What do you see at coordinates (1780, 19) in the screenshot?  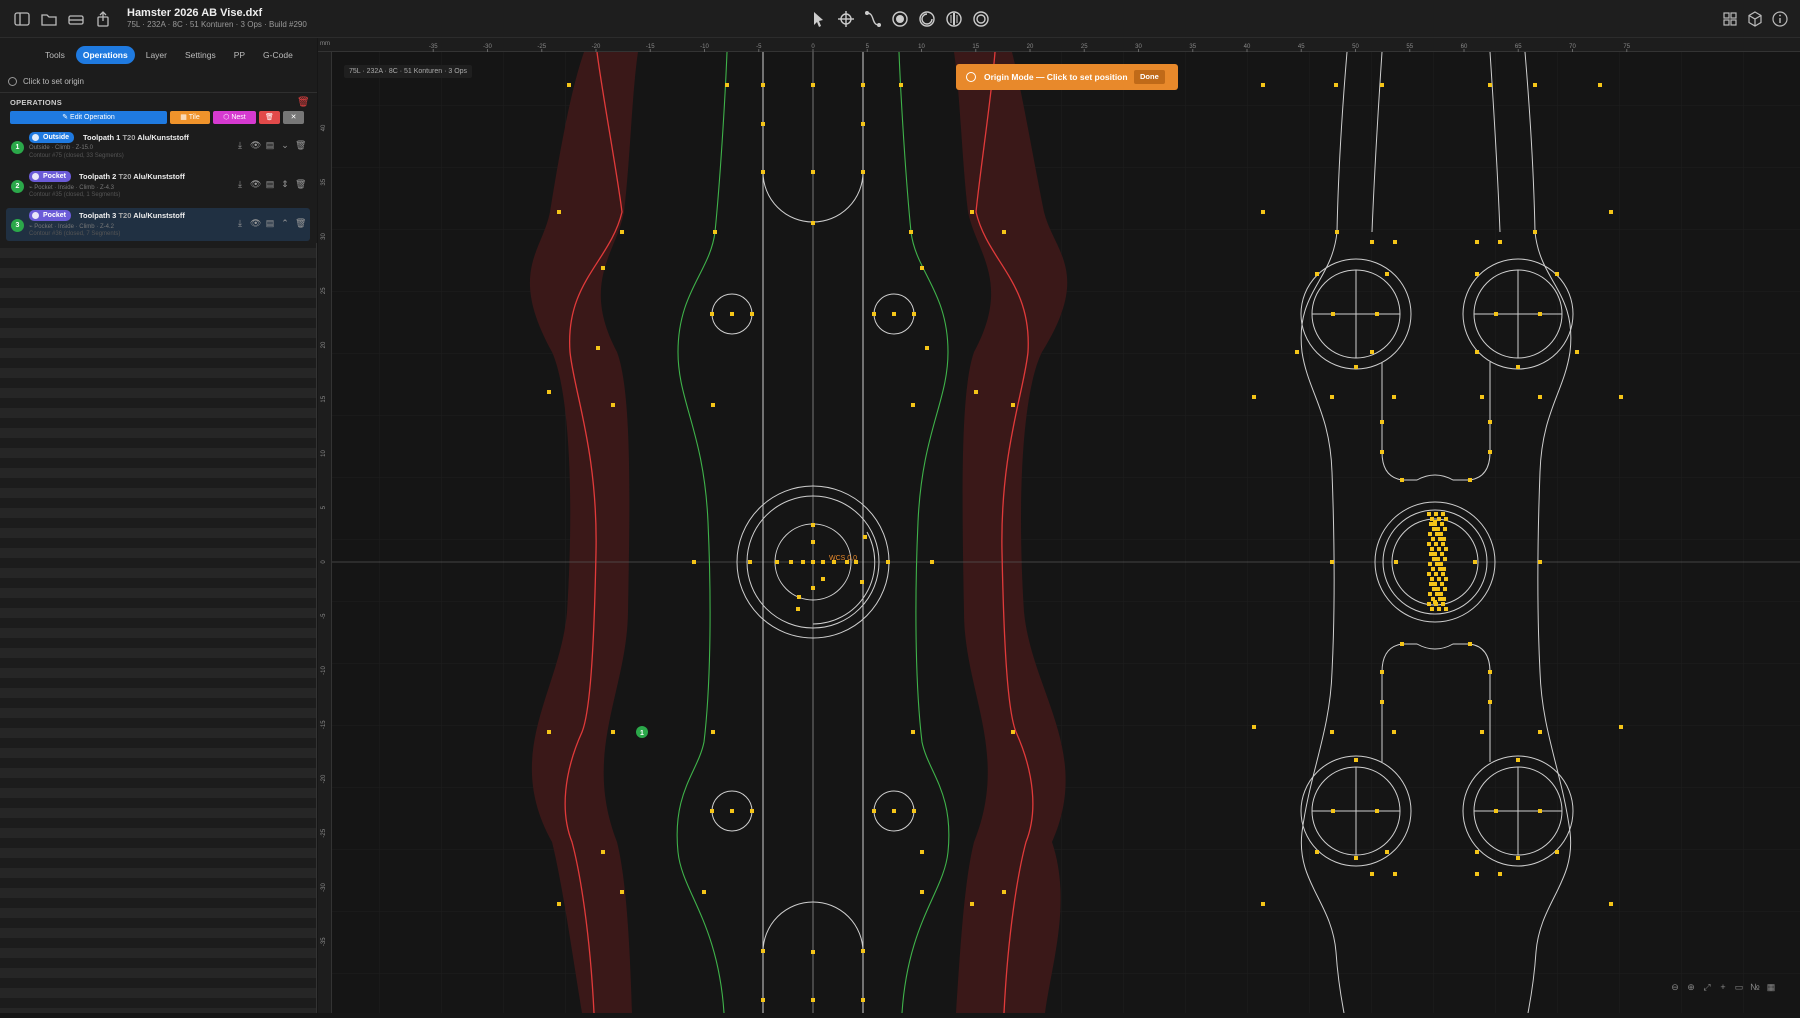 I see `info-icon` at bounding box center [1780, 19].